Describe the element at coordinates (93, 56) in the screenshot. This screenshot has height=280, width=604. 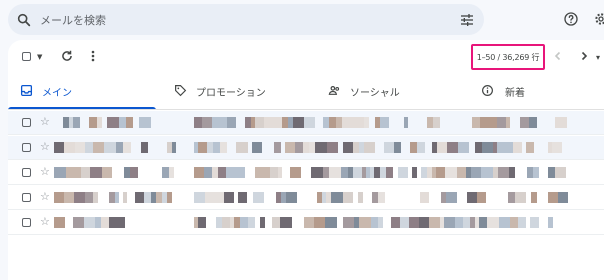
I see `more-vert-icon` at that location.